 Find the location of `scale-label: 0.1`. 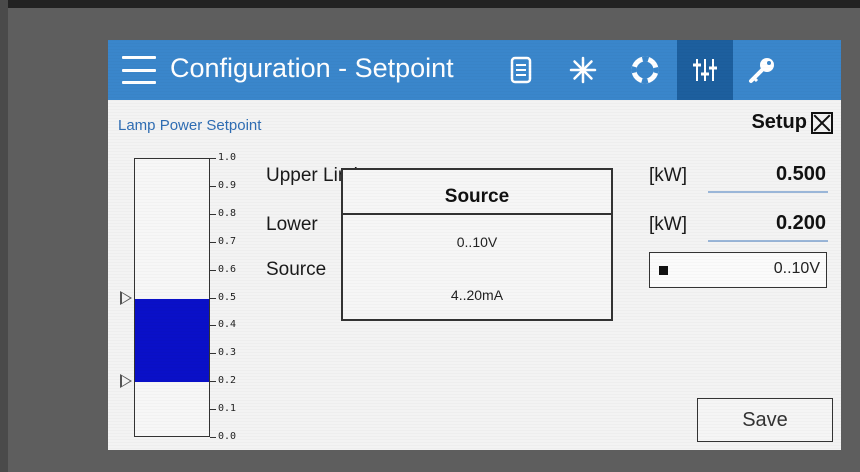

scale-label: 0.1 is located at coordinates (227, 409).